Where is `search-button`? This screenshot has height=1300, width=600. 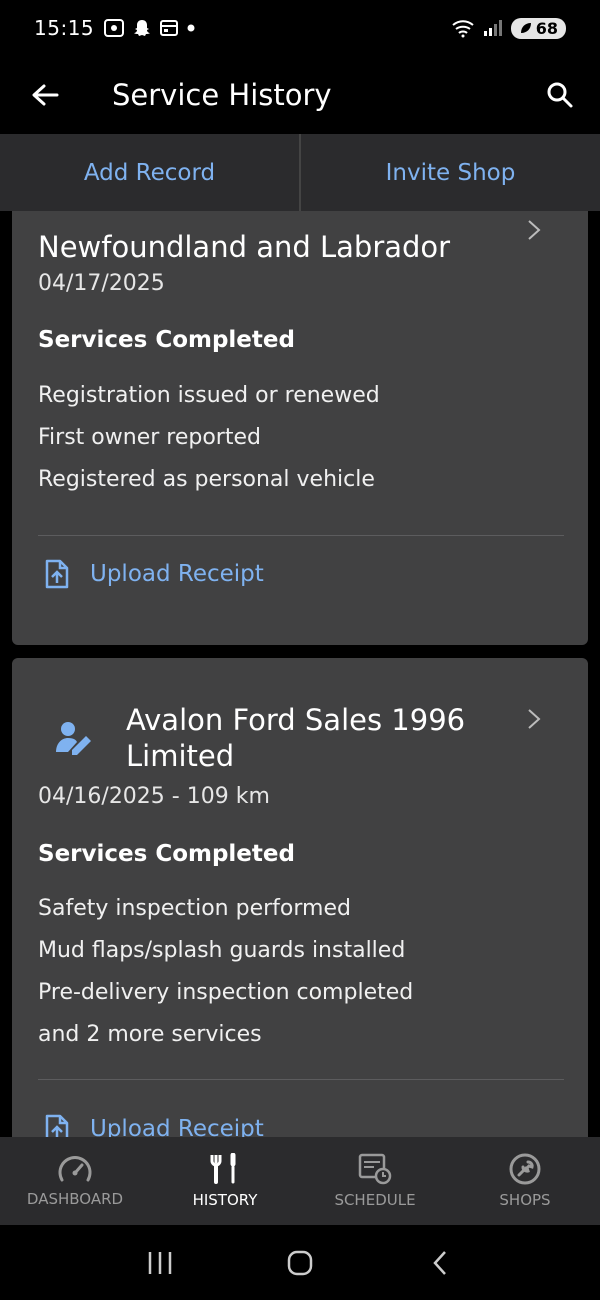
search-button is located at coordinates (560, 95).